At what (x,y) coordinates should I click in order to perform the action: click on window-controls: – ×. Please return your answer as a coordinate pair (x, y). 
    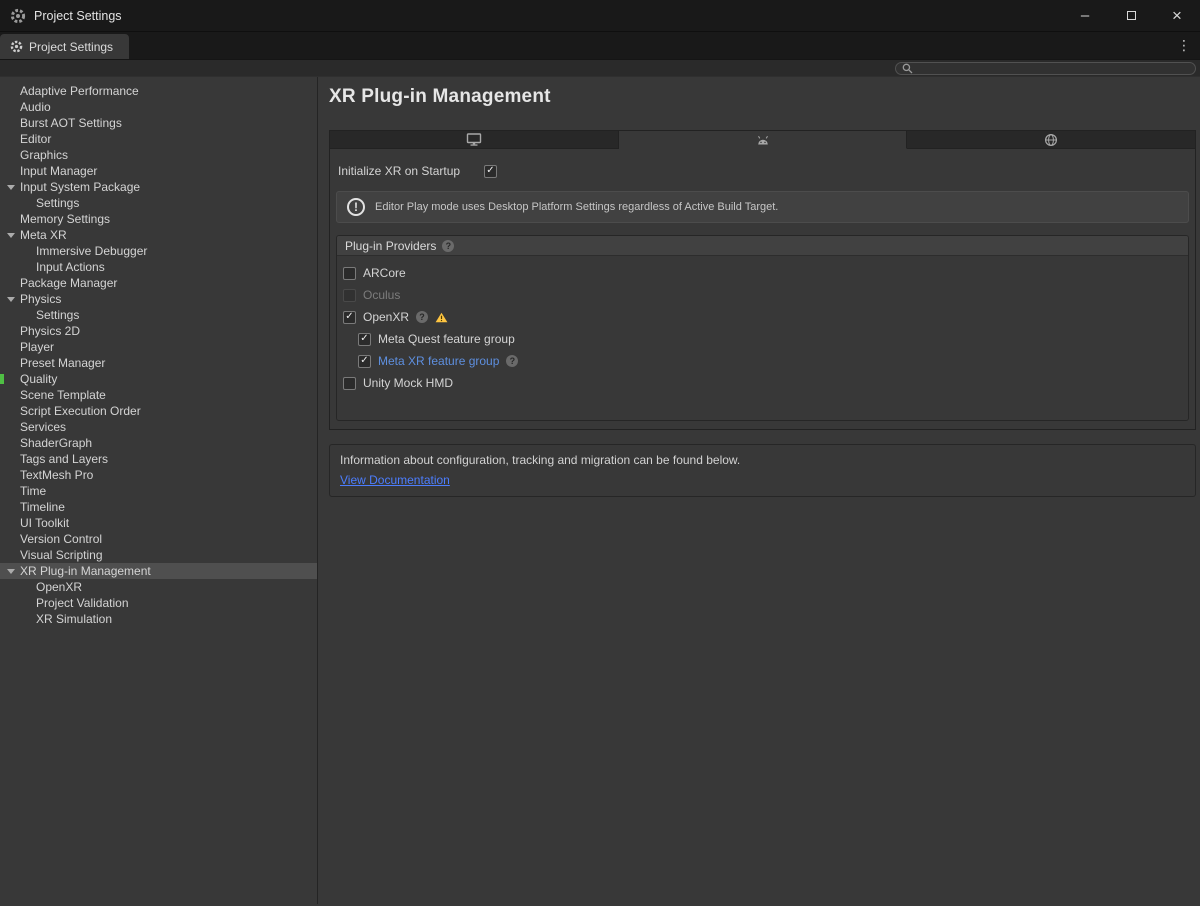
    Looking at the image, I should click on (1131, 15).